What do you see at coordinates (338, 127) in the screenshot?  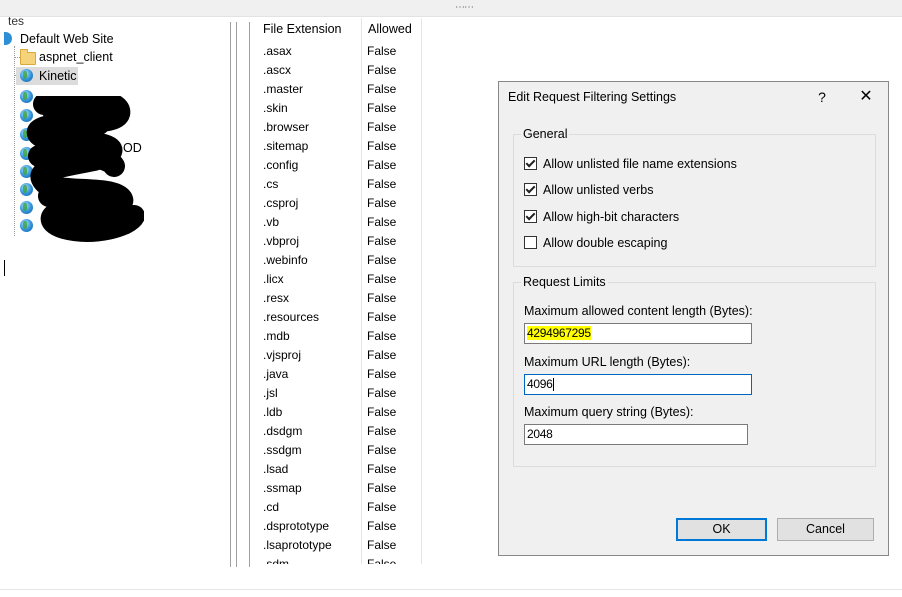 I see `list-item: .browser False` at bounding box center [338, 127].